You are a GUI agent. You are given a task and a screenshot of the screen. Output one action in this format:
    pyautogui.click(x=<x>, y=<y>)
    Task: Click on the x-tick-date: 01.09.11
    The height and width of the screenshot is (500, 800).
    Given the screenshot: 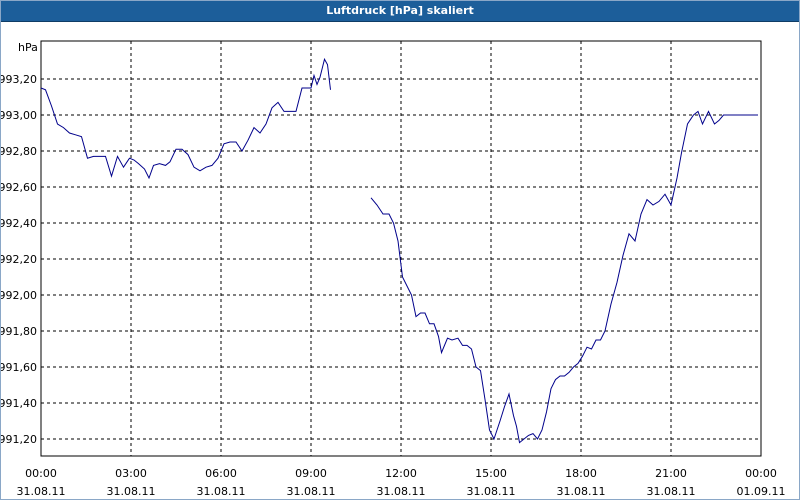 What is the action you would take?
    pyautogui.click(x=761, y=491)
    